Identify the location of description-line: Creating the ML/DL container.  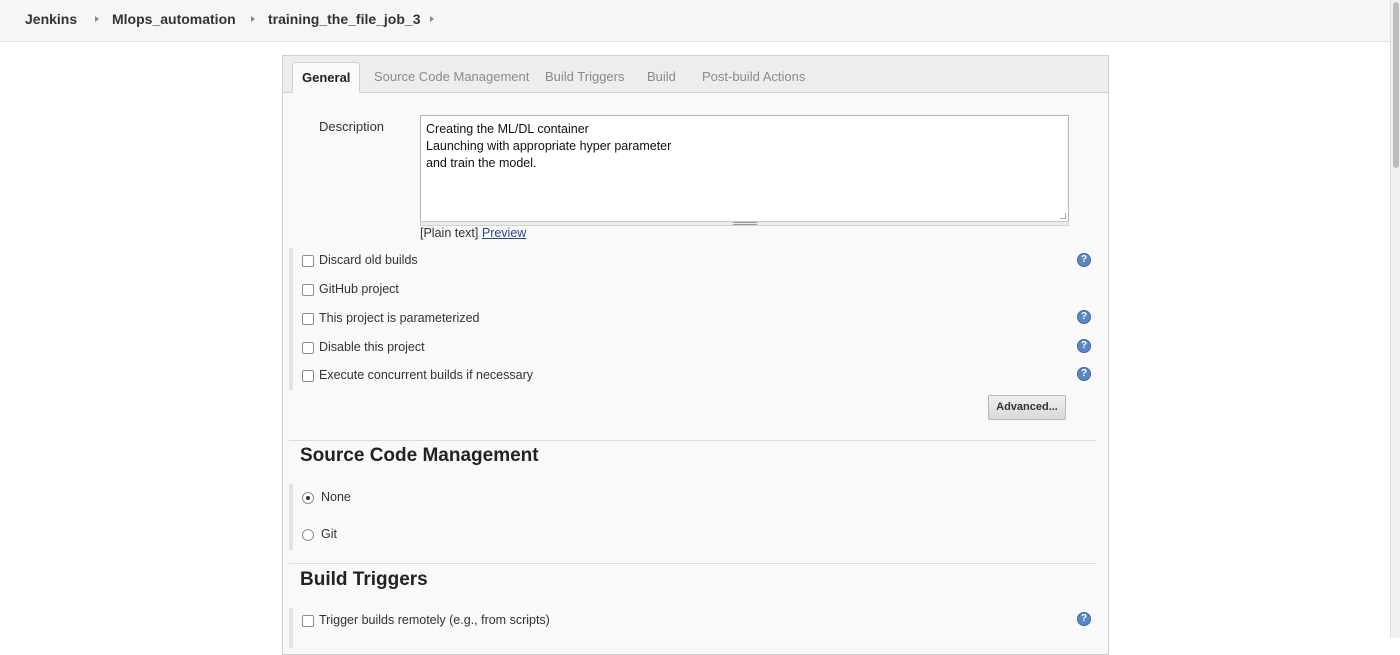
(507, 129).